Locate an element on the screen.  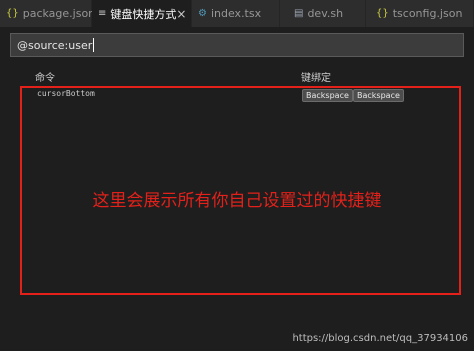
tab-keyboard-shortcuts: ≡ 键盘快捷方式 × is located at coordinates (142, 13).